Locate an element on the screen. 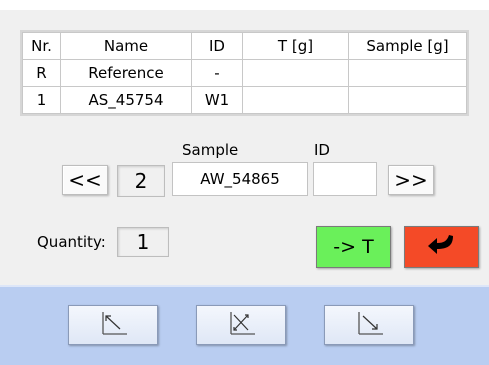  table-row: 1 AS_45754 W1 is located at coordinates (244, 100).